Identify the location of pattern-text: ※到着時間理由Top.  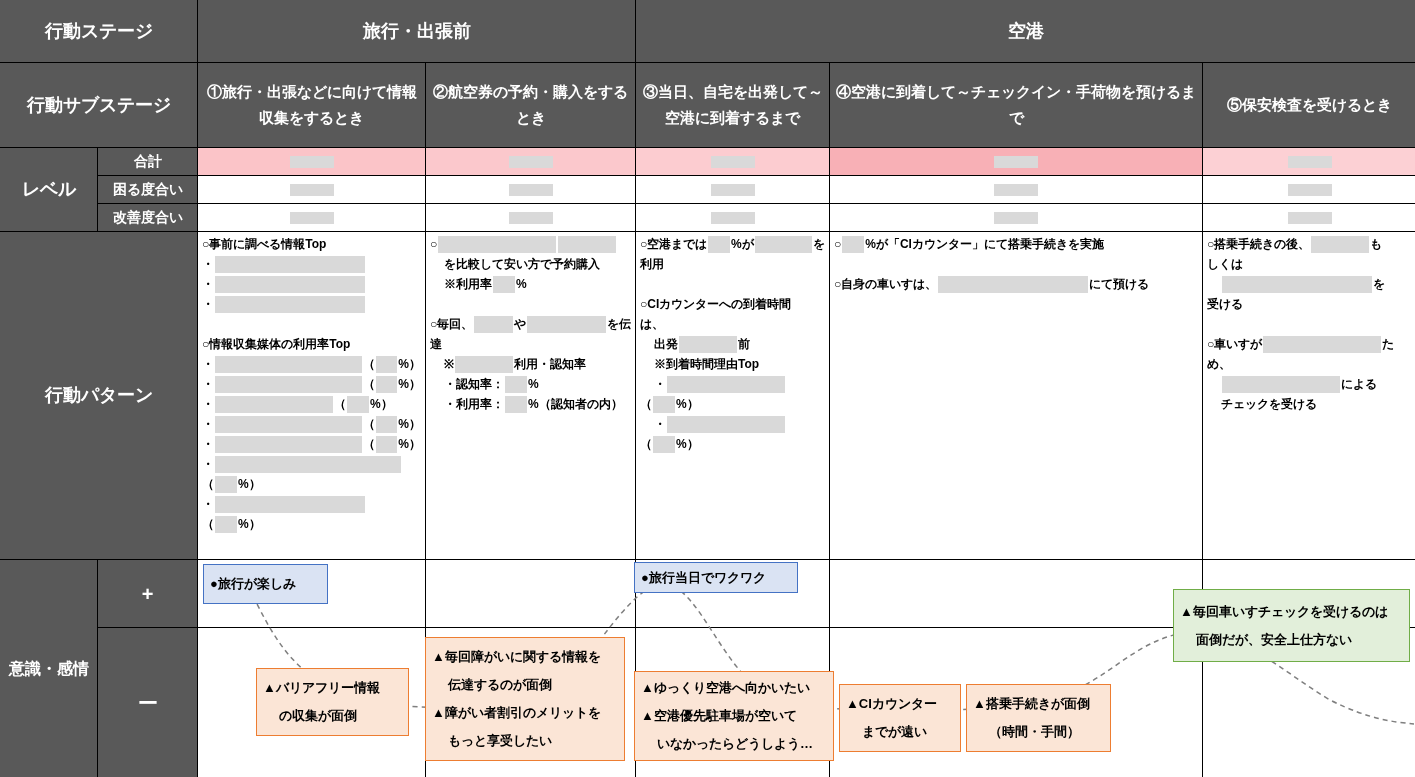
(707, 364).